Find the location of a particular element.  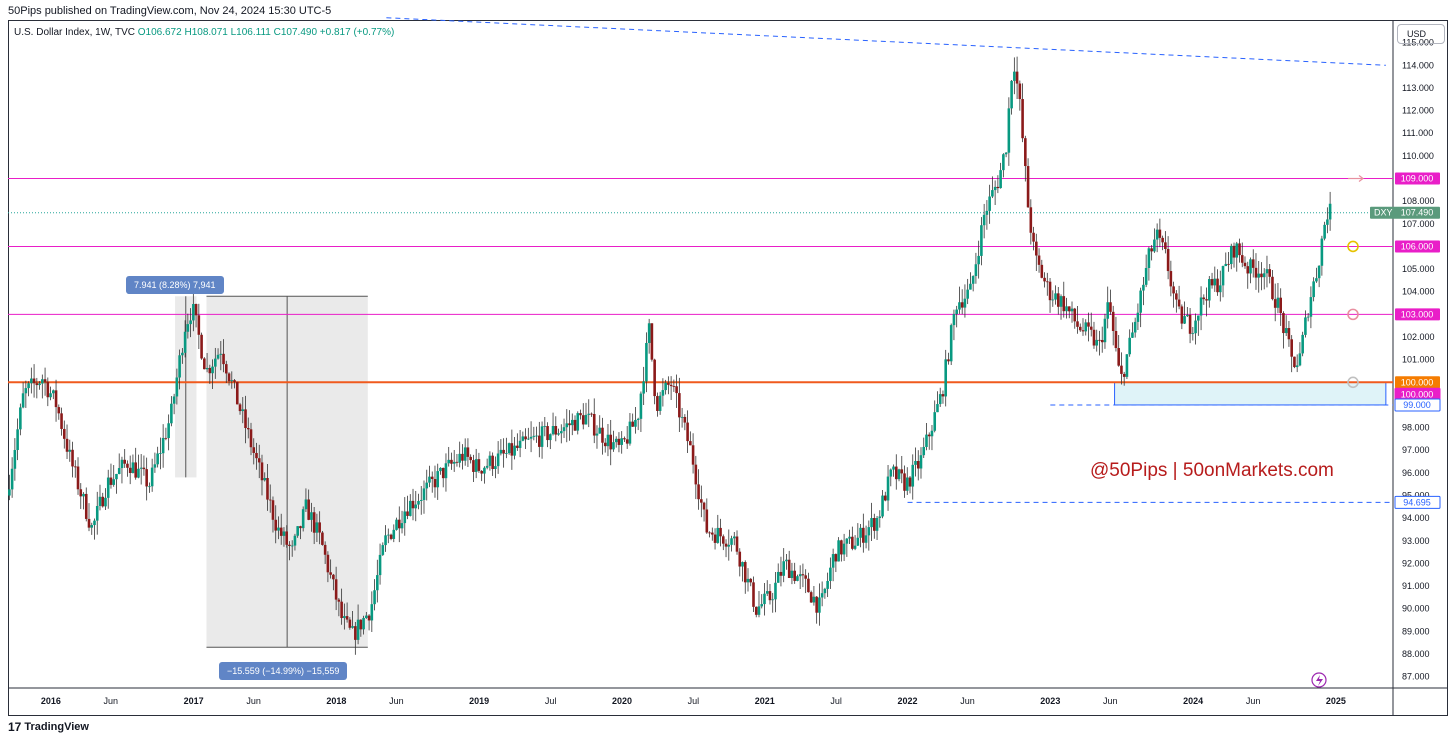

y-tick-label: 90.000 is located at coordinates (1416, 609).